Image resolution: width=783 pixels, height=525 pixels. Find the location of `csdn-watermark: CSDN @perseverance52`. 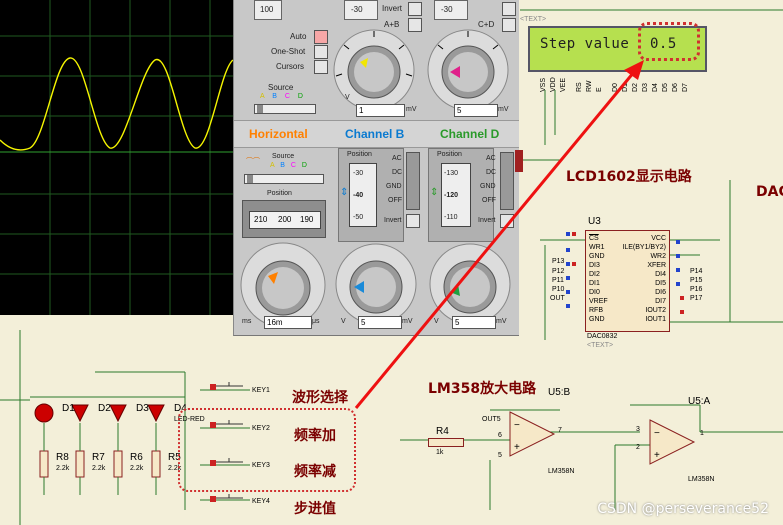

csdn-watermark: CSDN @perseverance52 is located at coordinates (683, 509).